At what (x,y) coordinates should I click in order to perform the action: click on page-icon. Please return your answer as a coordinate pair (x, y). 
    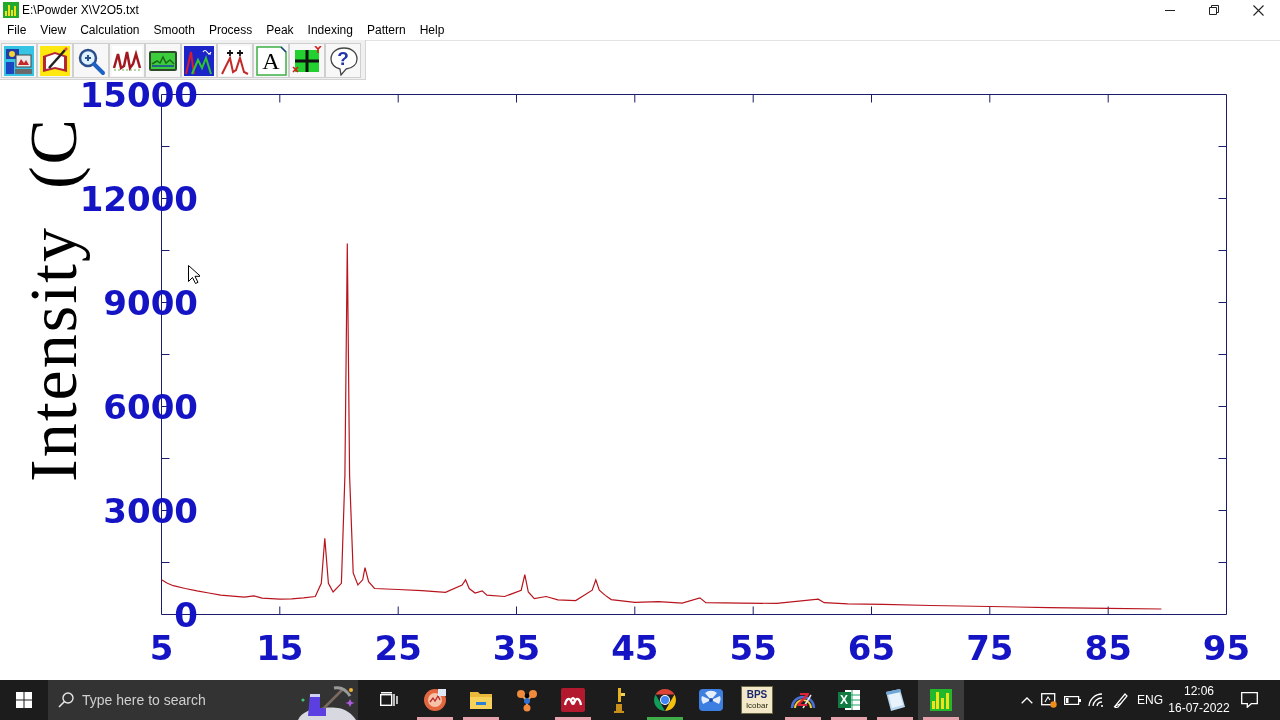
    Looking at the image, I should click on (271, 61).